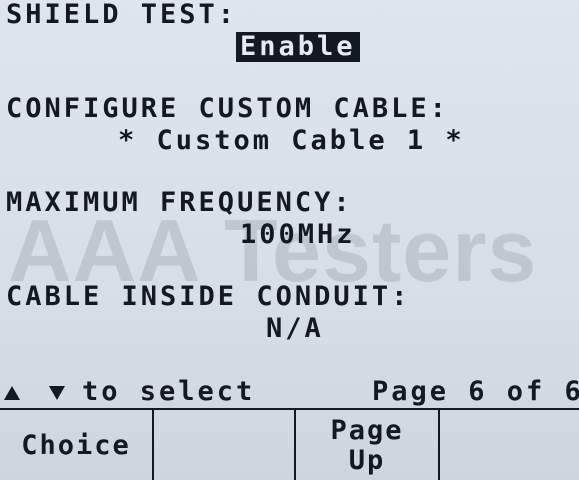 Image resolution: width=579 pixels, height=480 pixels. I want to click on nav-arrows, so click(35, 392).